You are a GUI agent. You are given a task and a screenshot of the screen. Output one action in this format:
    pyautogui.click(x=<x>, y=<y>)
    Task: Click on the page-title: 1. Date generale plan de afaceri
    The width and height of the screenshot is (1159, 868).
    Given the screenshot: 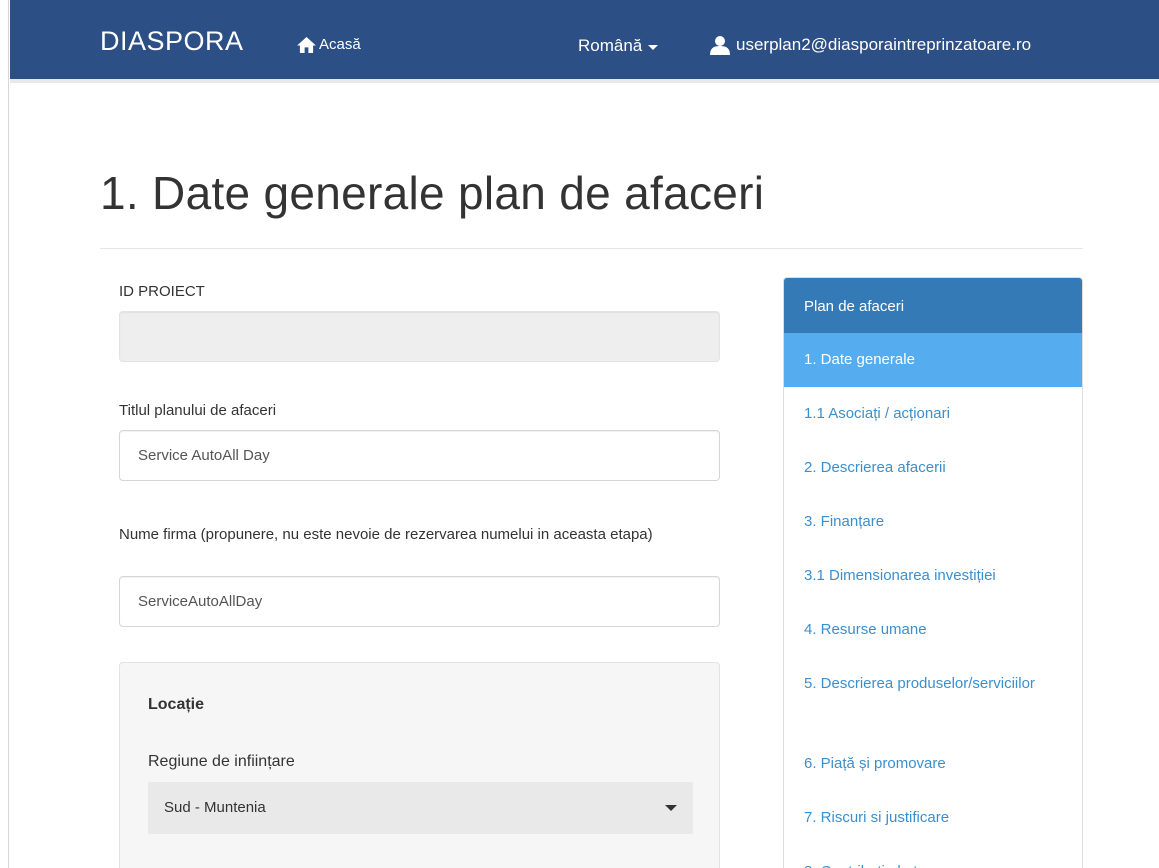 What is the action you would take?
    pyautogui.click(x=432, y=193)
    